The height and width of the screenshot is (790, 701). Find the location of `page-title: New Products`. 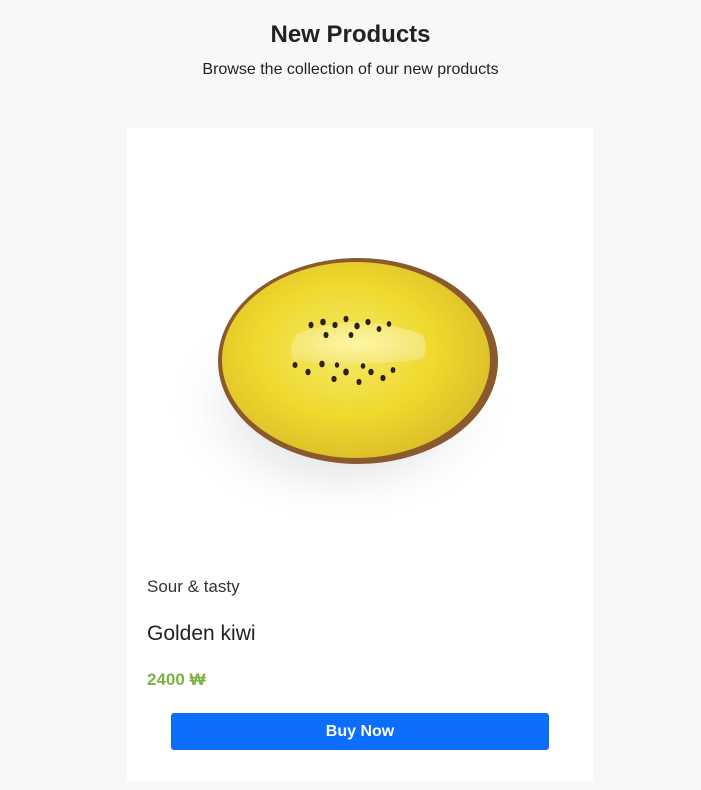

page-title: New Products is located at coordinates (350, 34).